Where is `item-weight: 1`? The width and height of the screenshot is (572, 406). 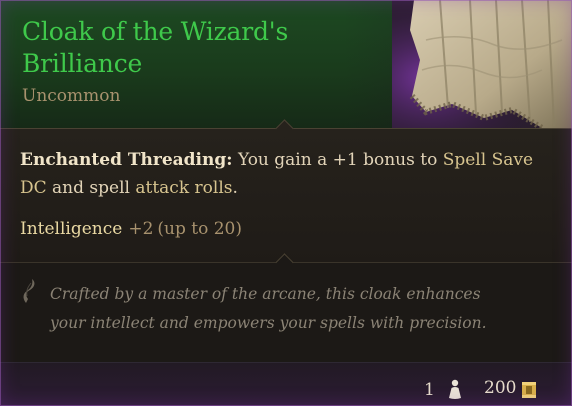
item-weight: 1 is located at coordinates (429, 390).